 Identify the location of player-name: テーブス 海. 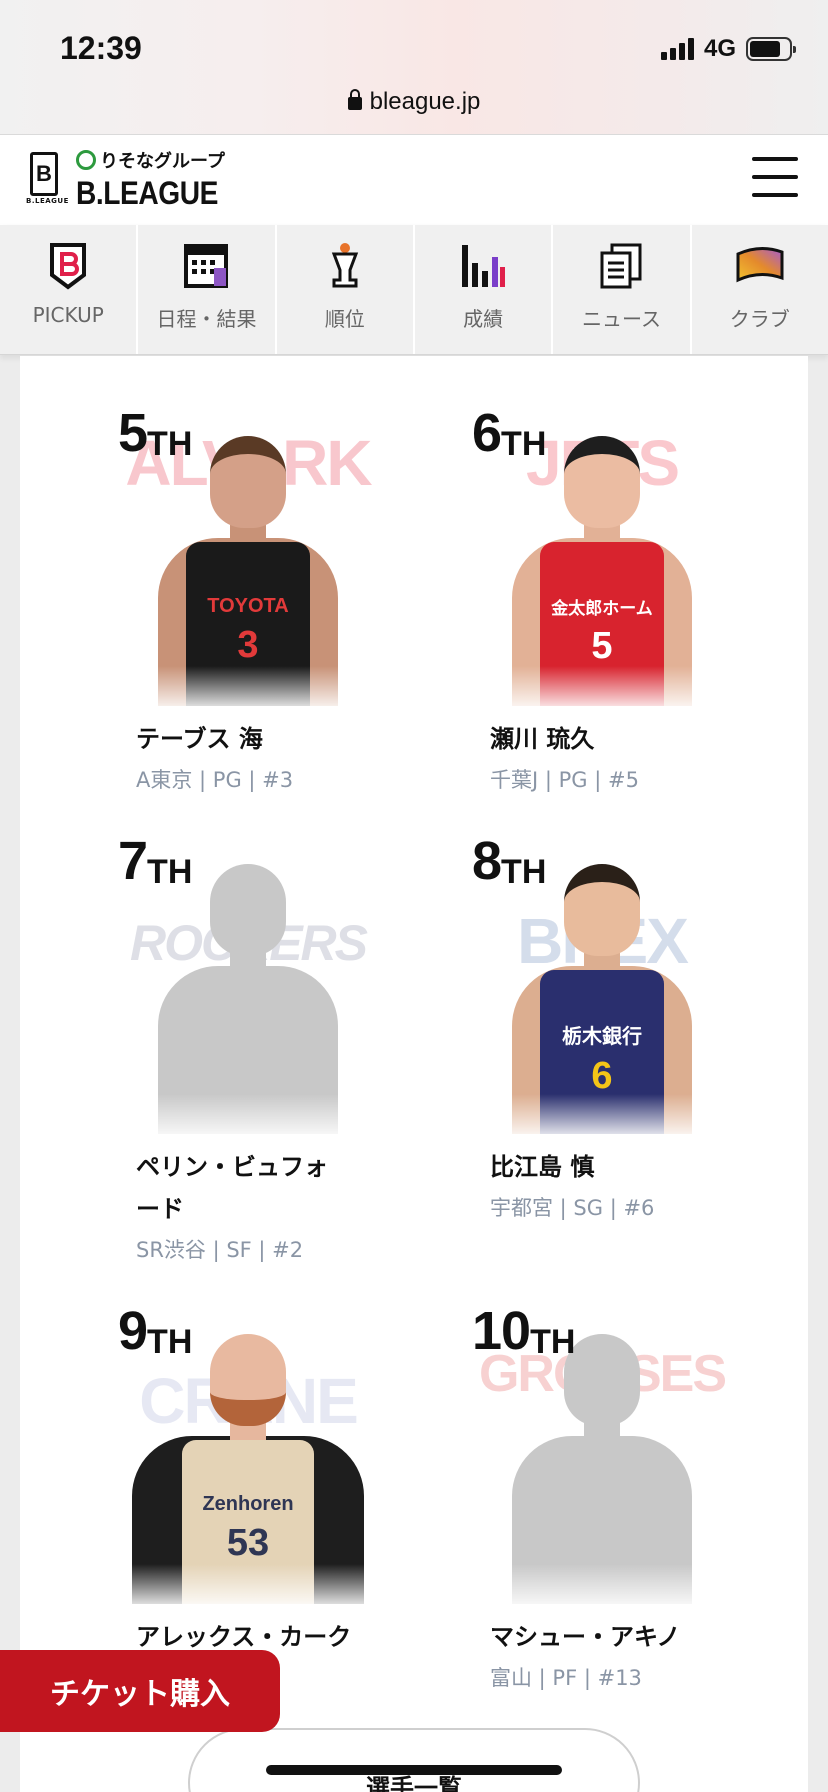
(287, 739).